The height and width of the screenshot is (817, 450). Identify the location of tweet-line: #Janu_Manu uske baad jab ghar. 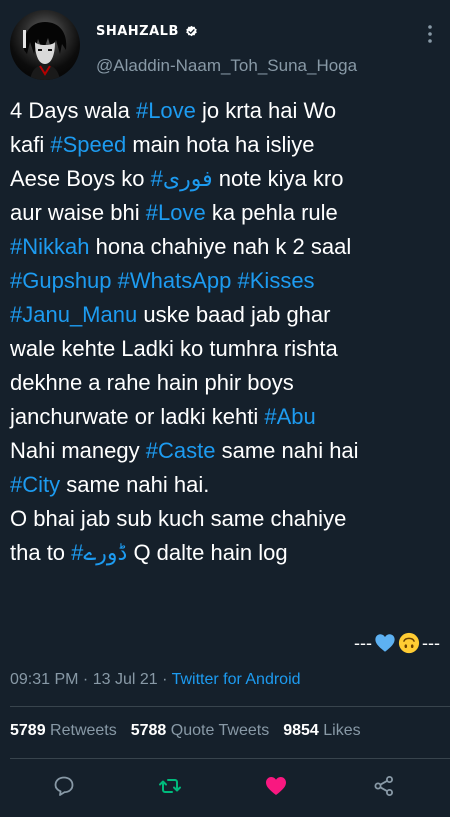
(228, 315).